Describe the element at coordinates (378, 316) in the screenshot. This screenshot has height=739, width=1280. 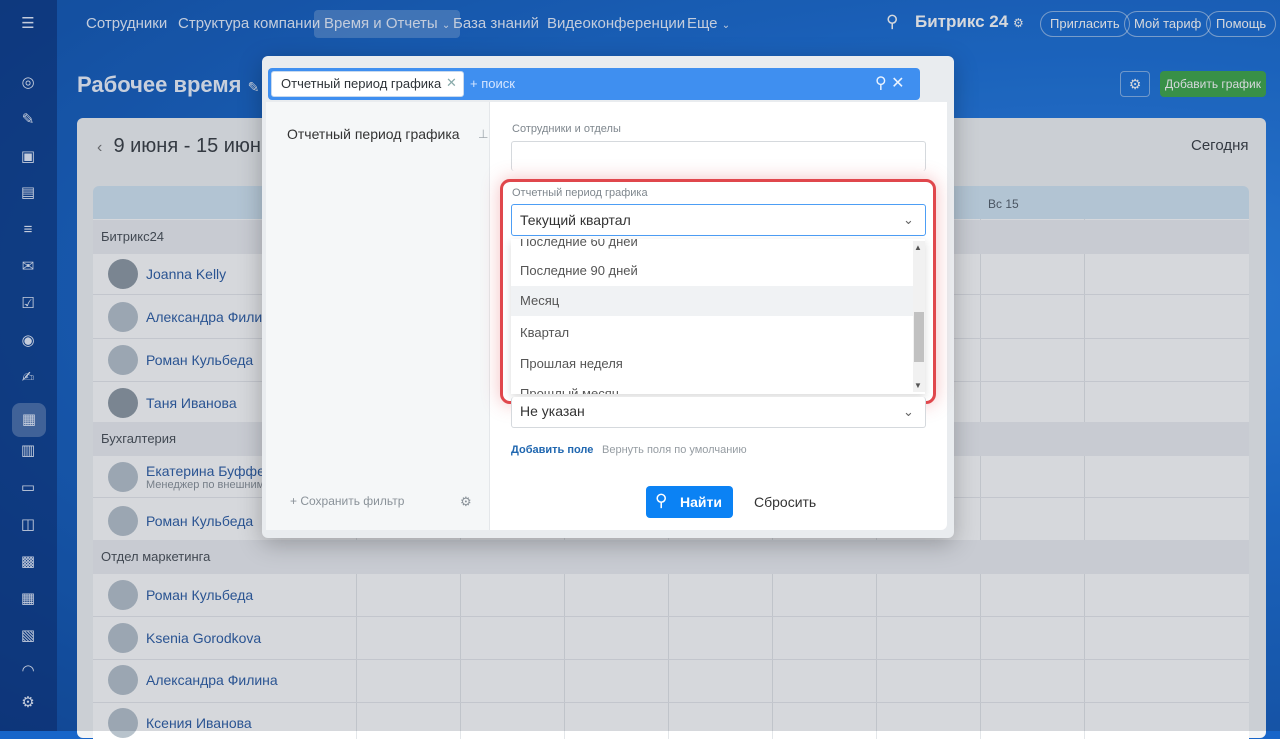
I see `filter-presets-panel` at that location.